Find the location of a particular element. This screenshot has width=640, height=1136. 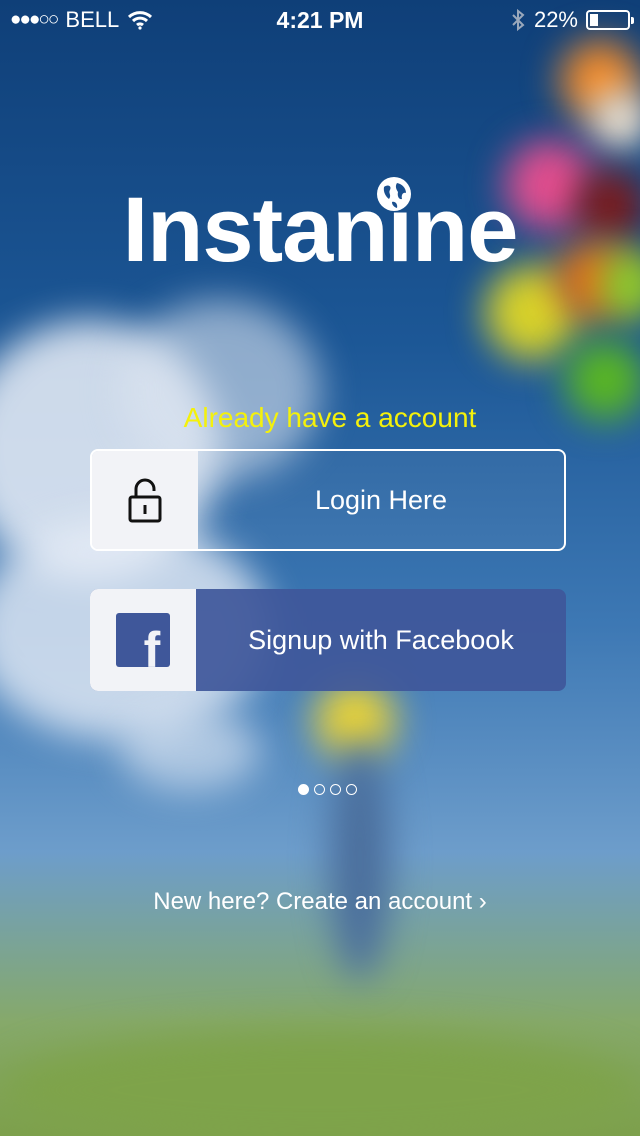

facebook-letter: f is located at coordinates (152, 644).